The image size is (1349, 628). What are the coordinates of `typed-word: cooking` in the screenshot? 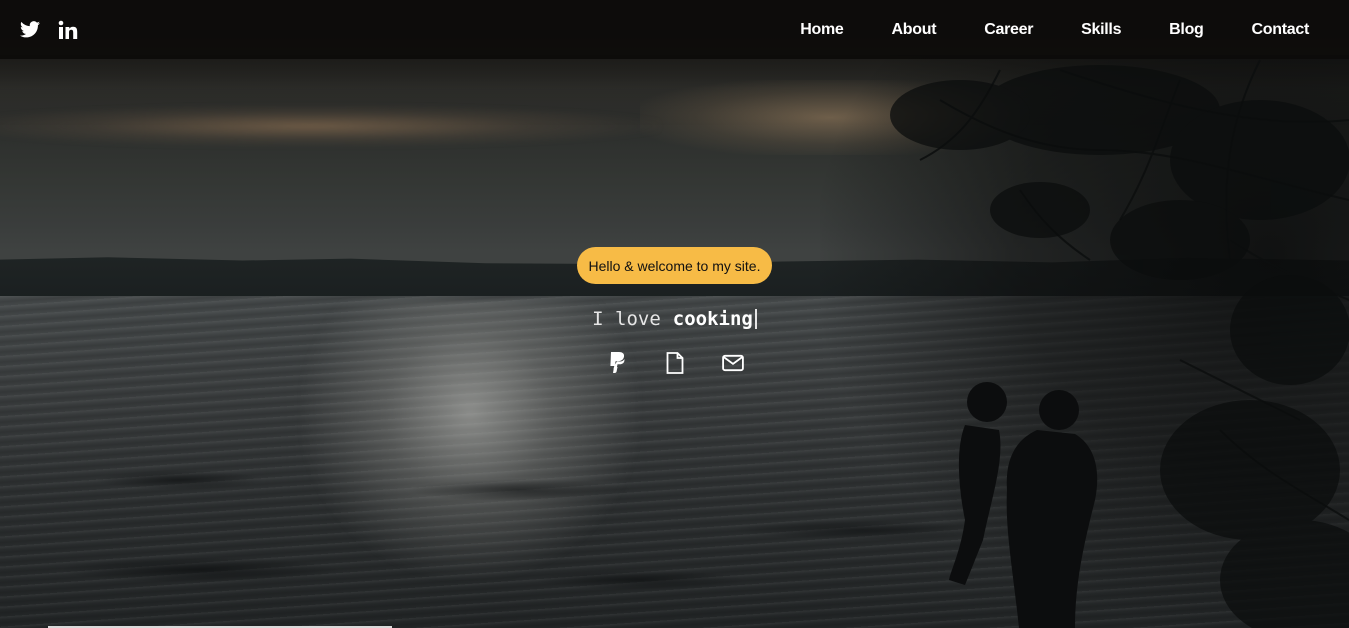 It's located at (712, 319).